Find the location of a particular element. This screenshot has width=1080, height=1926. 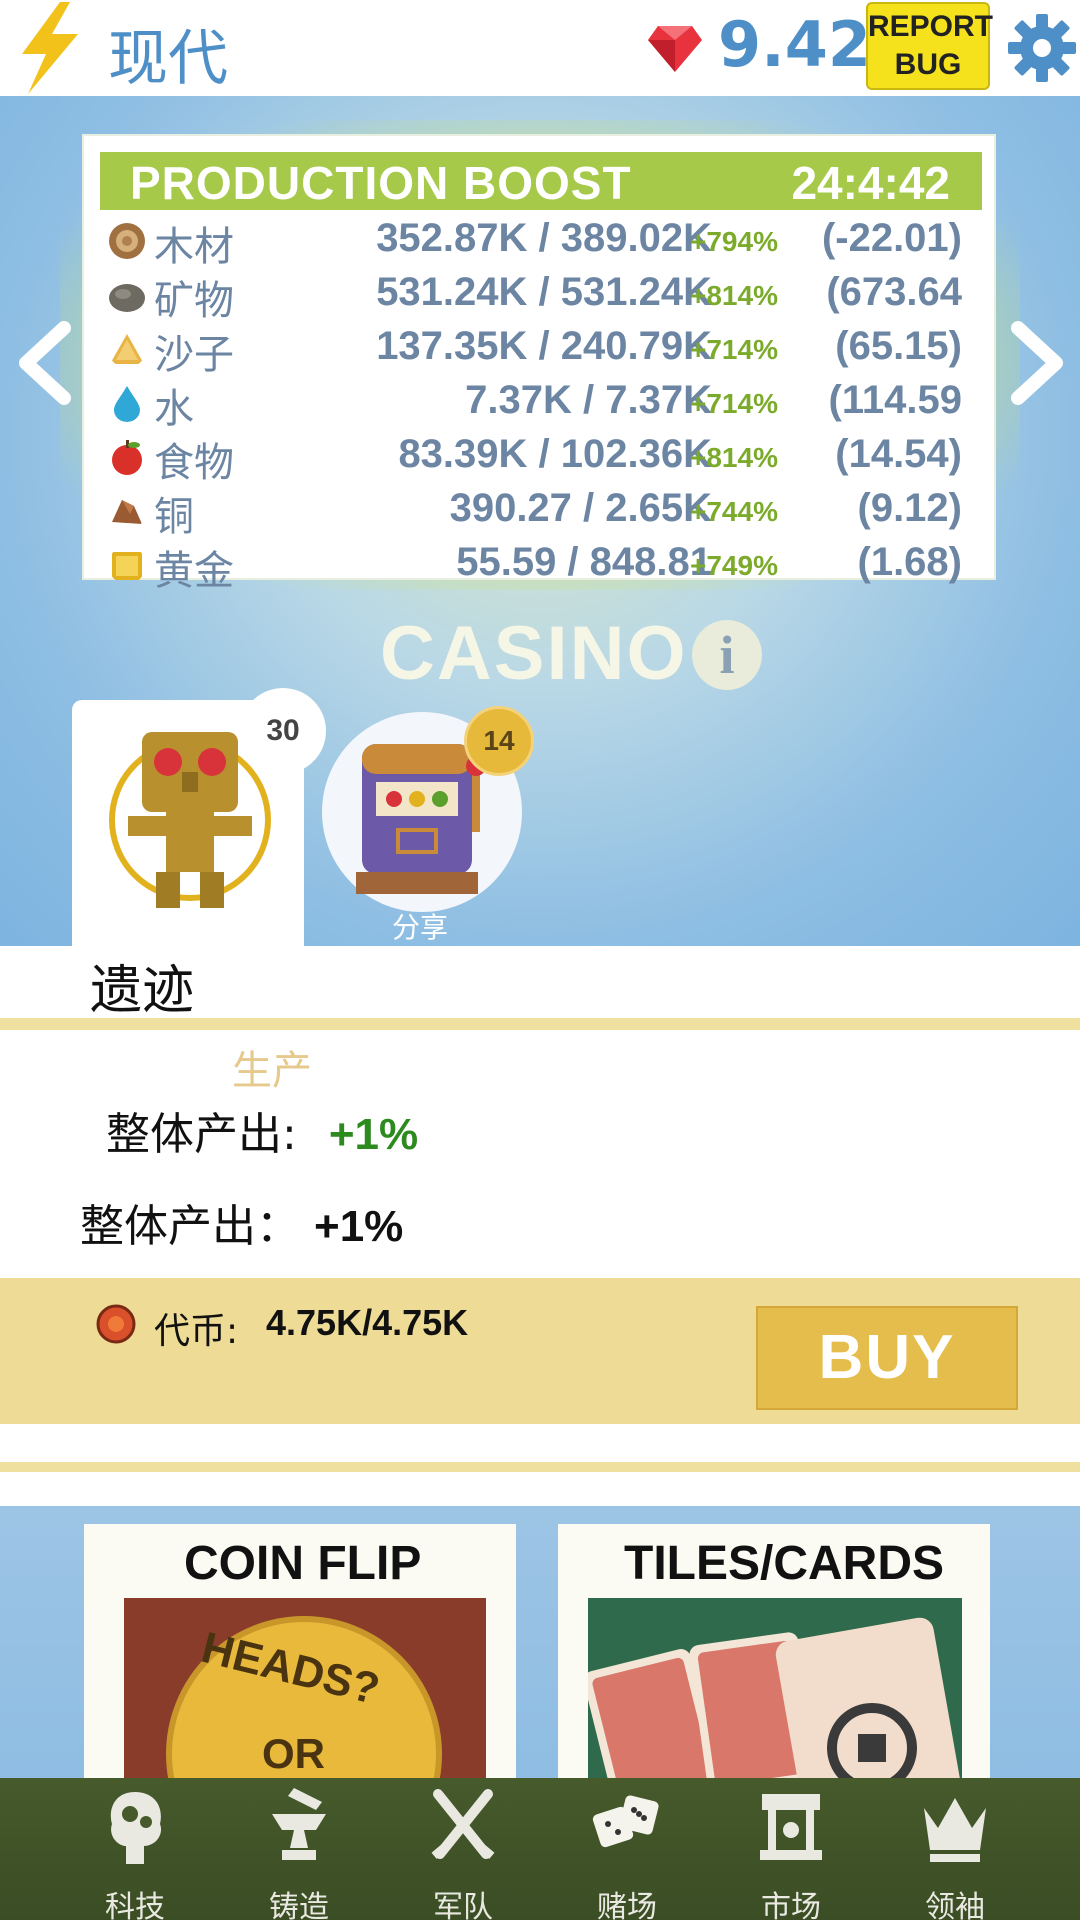

resource-rate: (9.12) is located at coordinates (910, 508).